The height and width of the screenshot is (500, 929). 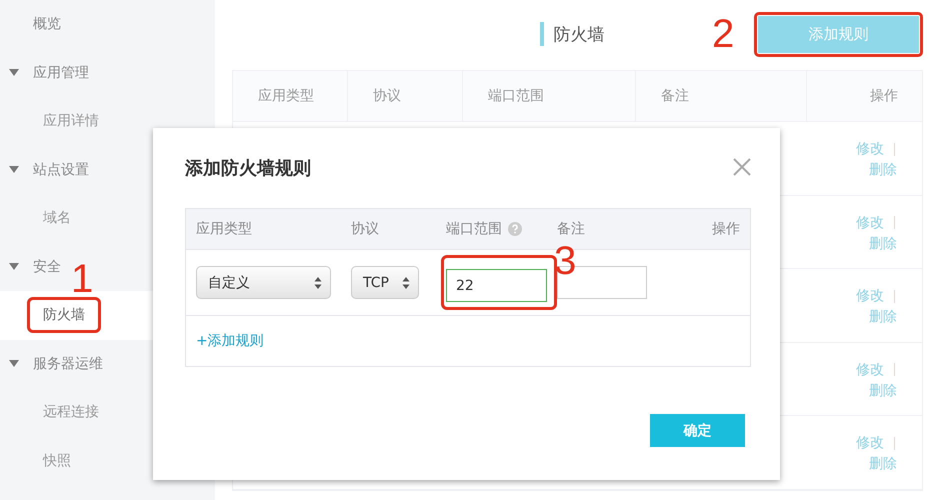 What do you see at coordinates (565, 261) in the screenshot?
I see `annotation-number: 3` at bounding box center [565, 261].